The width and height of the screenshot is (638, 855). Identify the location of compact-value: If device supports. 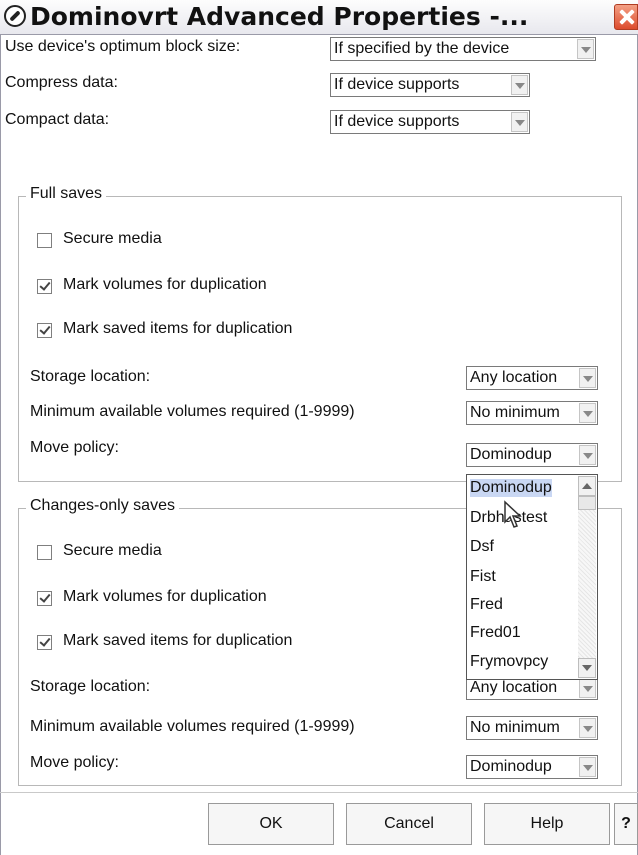
(397, 121).